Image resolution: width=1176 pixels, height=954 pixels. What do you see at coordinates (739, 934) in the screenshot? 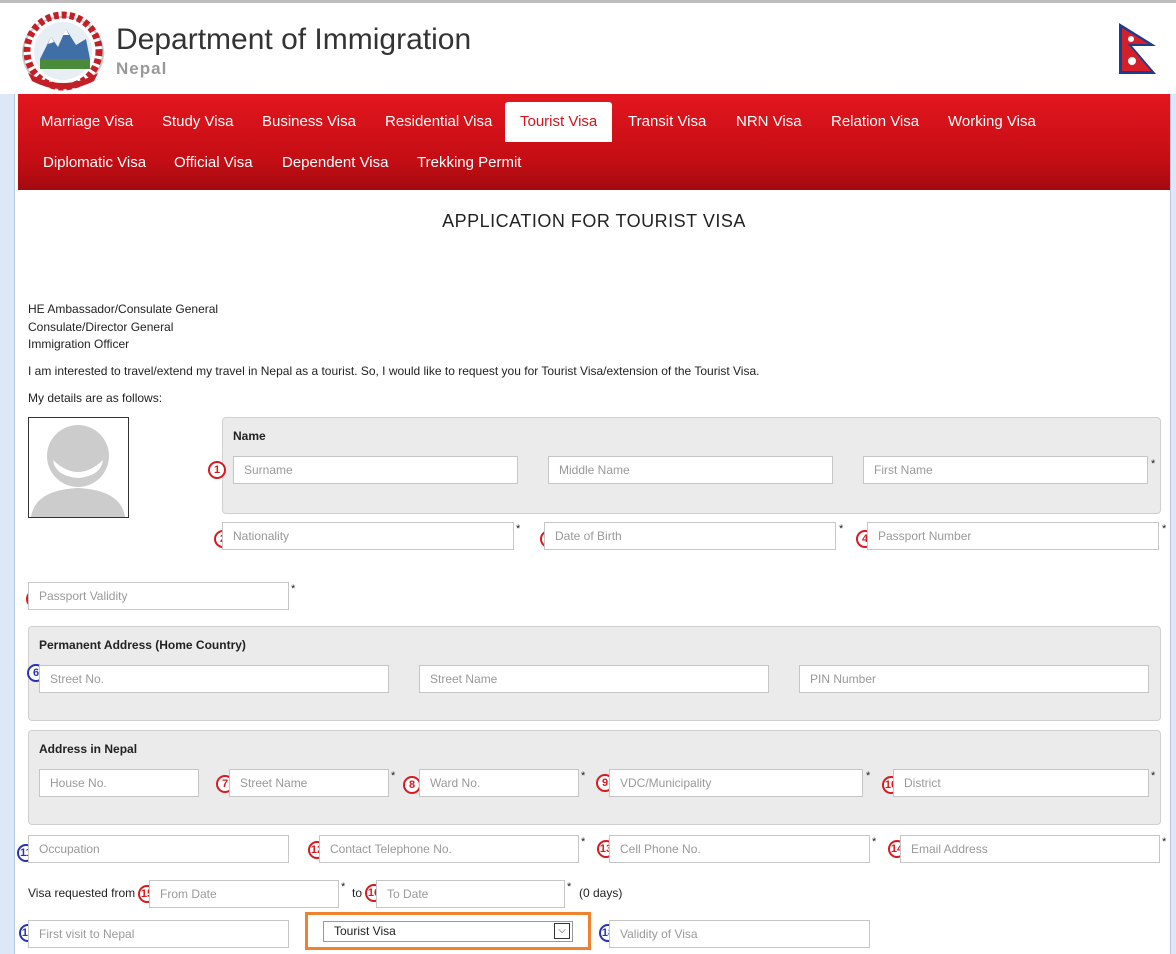
I see `validity-of-visa-input` at bounding box center [739, 934].